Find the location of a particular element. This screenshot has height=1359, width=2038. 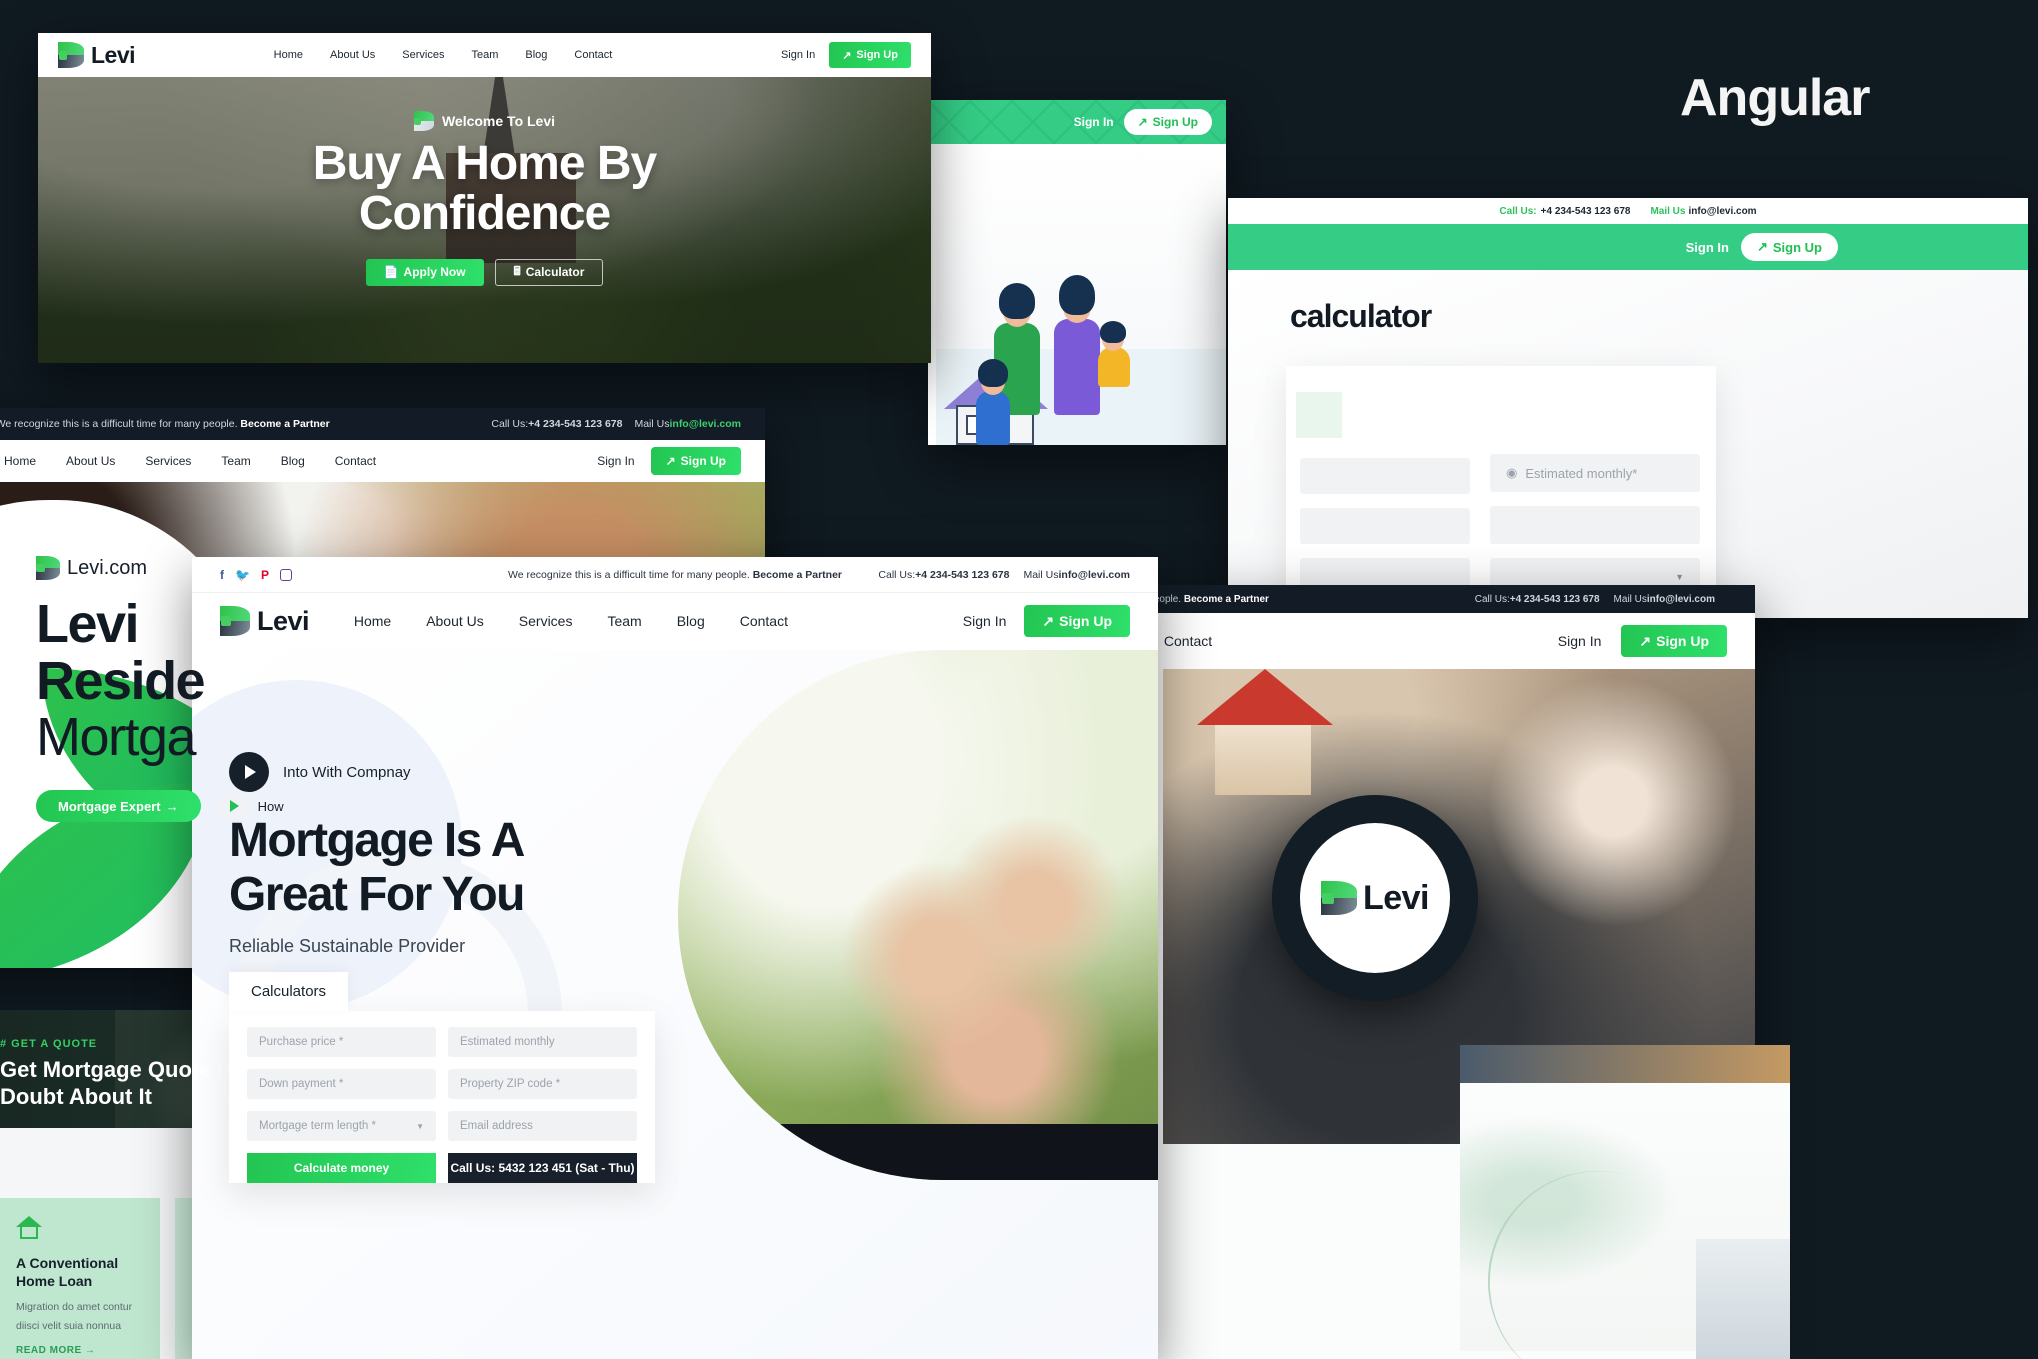

property-zip-field: Property ZIP code * is located at coordinates (542, 1084).